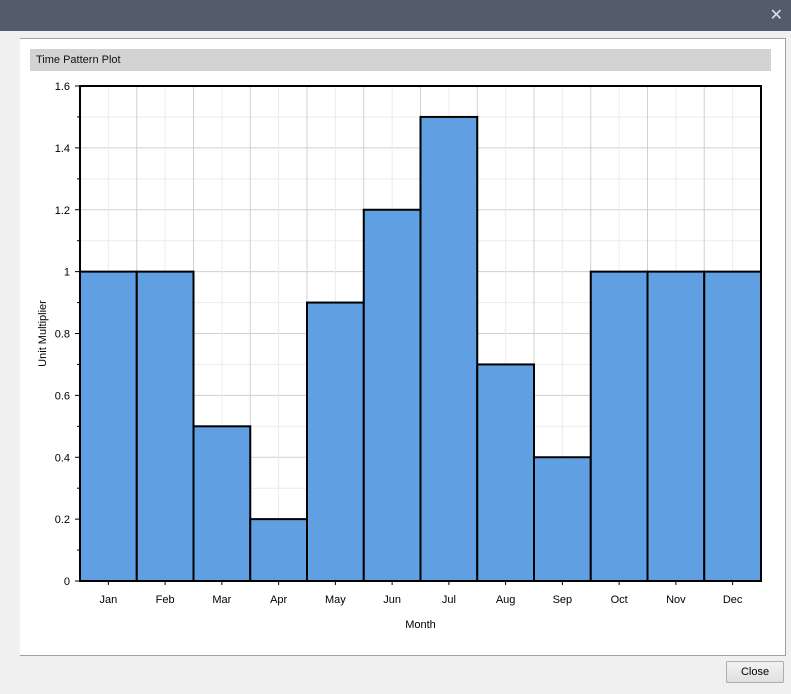  Describe the element at coordinates (335, 600) in the screenshot. I see `x-tick-label: May` at that location.